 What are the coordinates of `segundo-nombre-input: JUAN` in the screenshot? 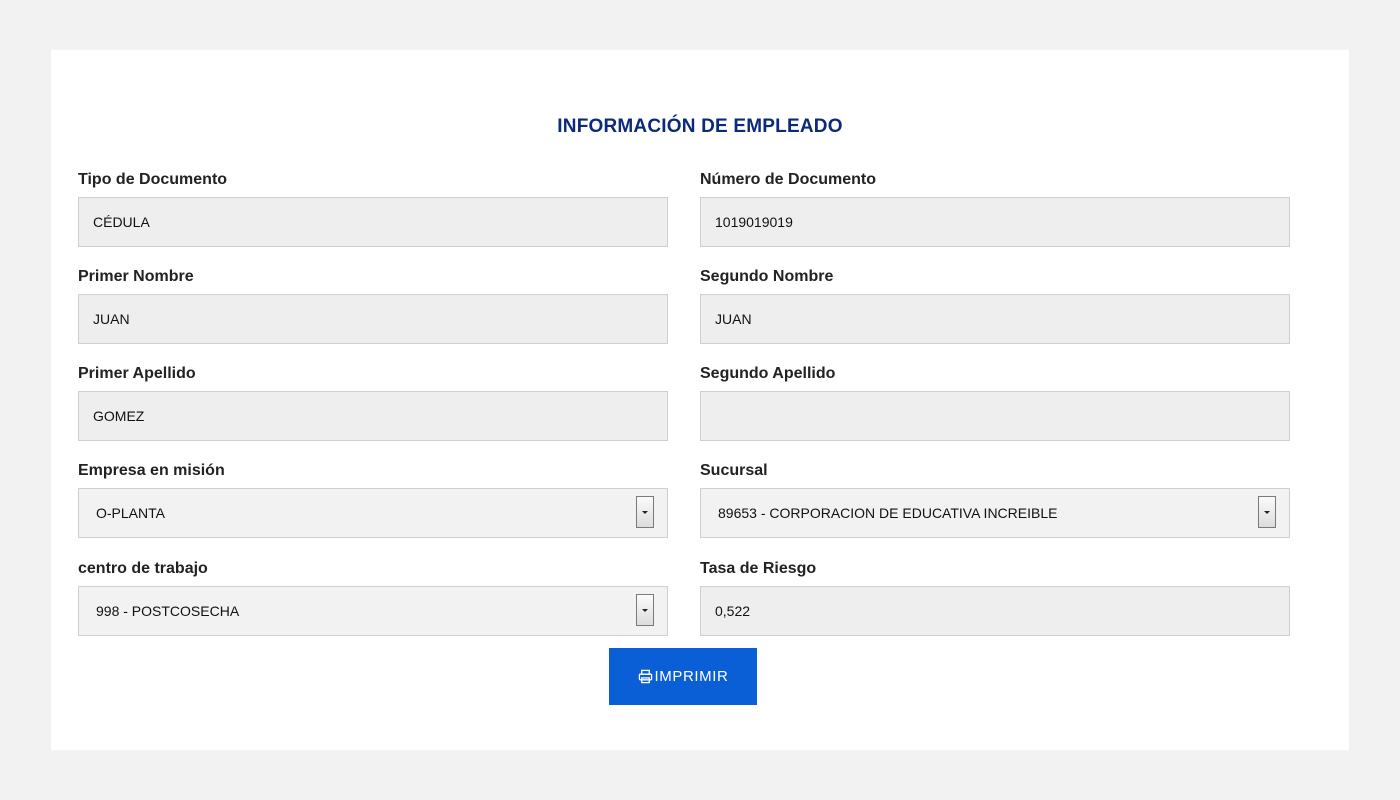 It's located at (995, 319).